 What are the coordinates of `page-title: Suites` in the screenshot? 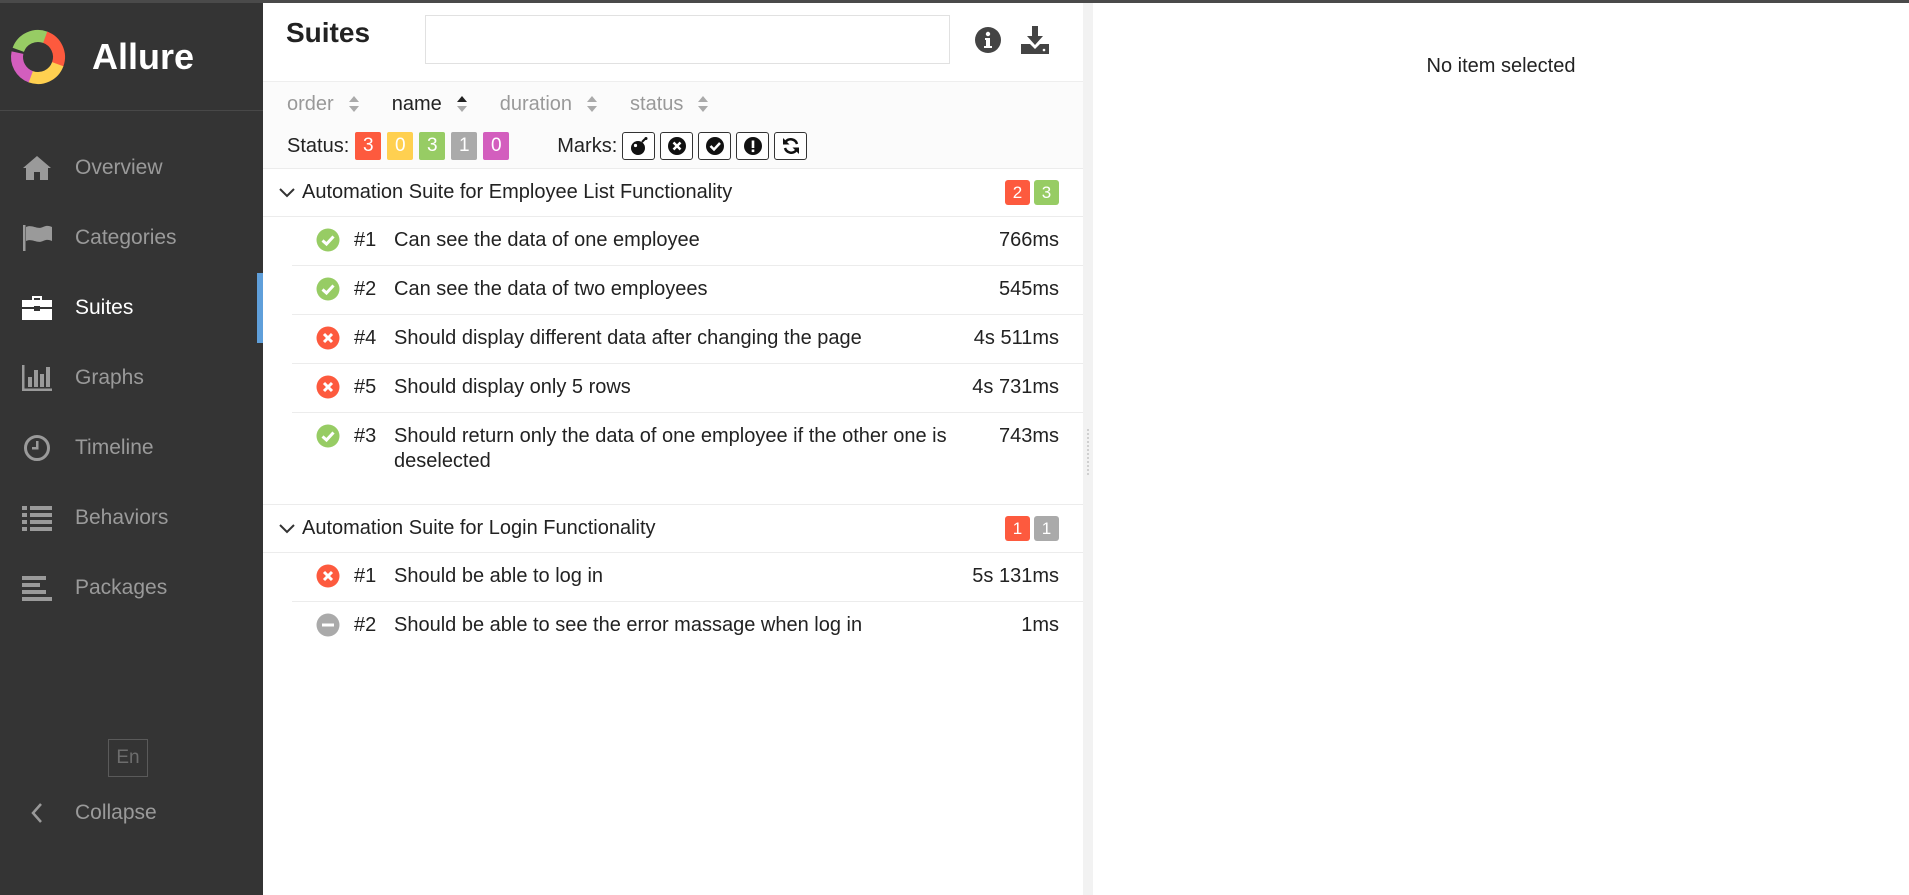 It's located at (328, 32).